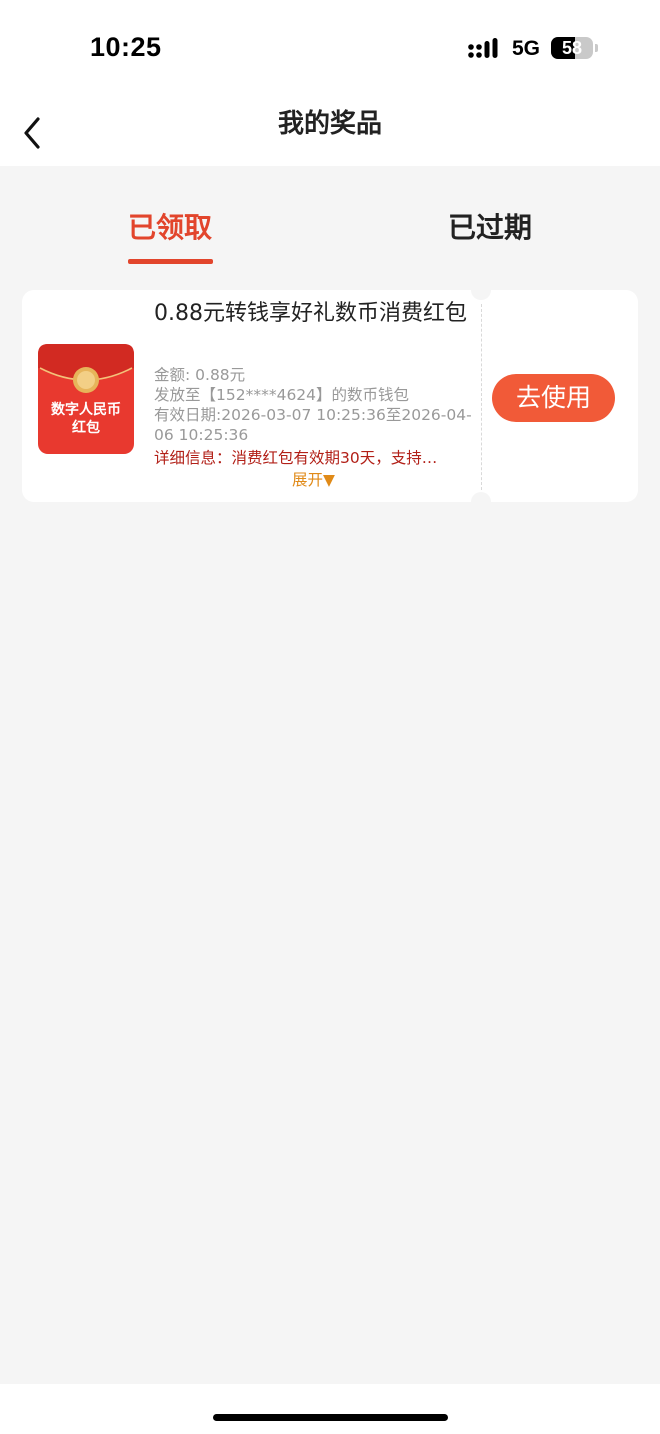 The height and width of the screenshot is (1434, 660). I want to click on nav-bar: 我的奖品, so click(330, 131).